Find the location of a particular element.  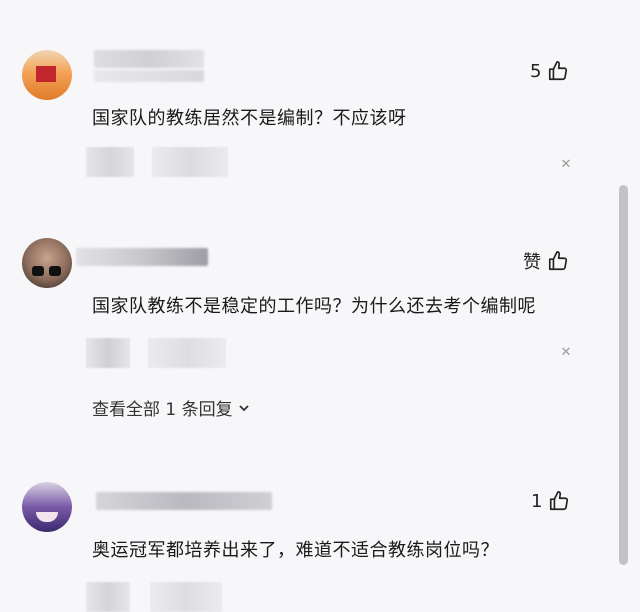

avatar is located at coordinates (47, 507).